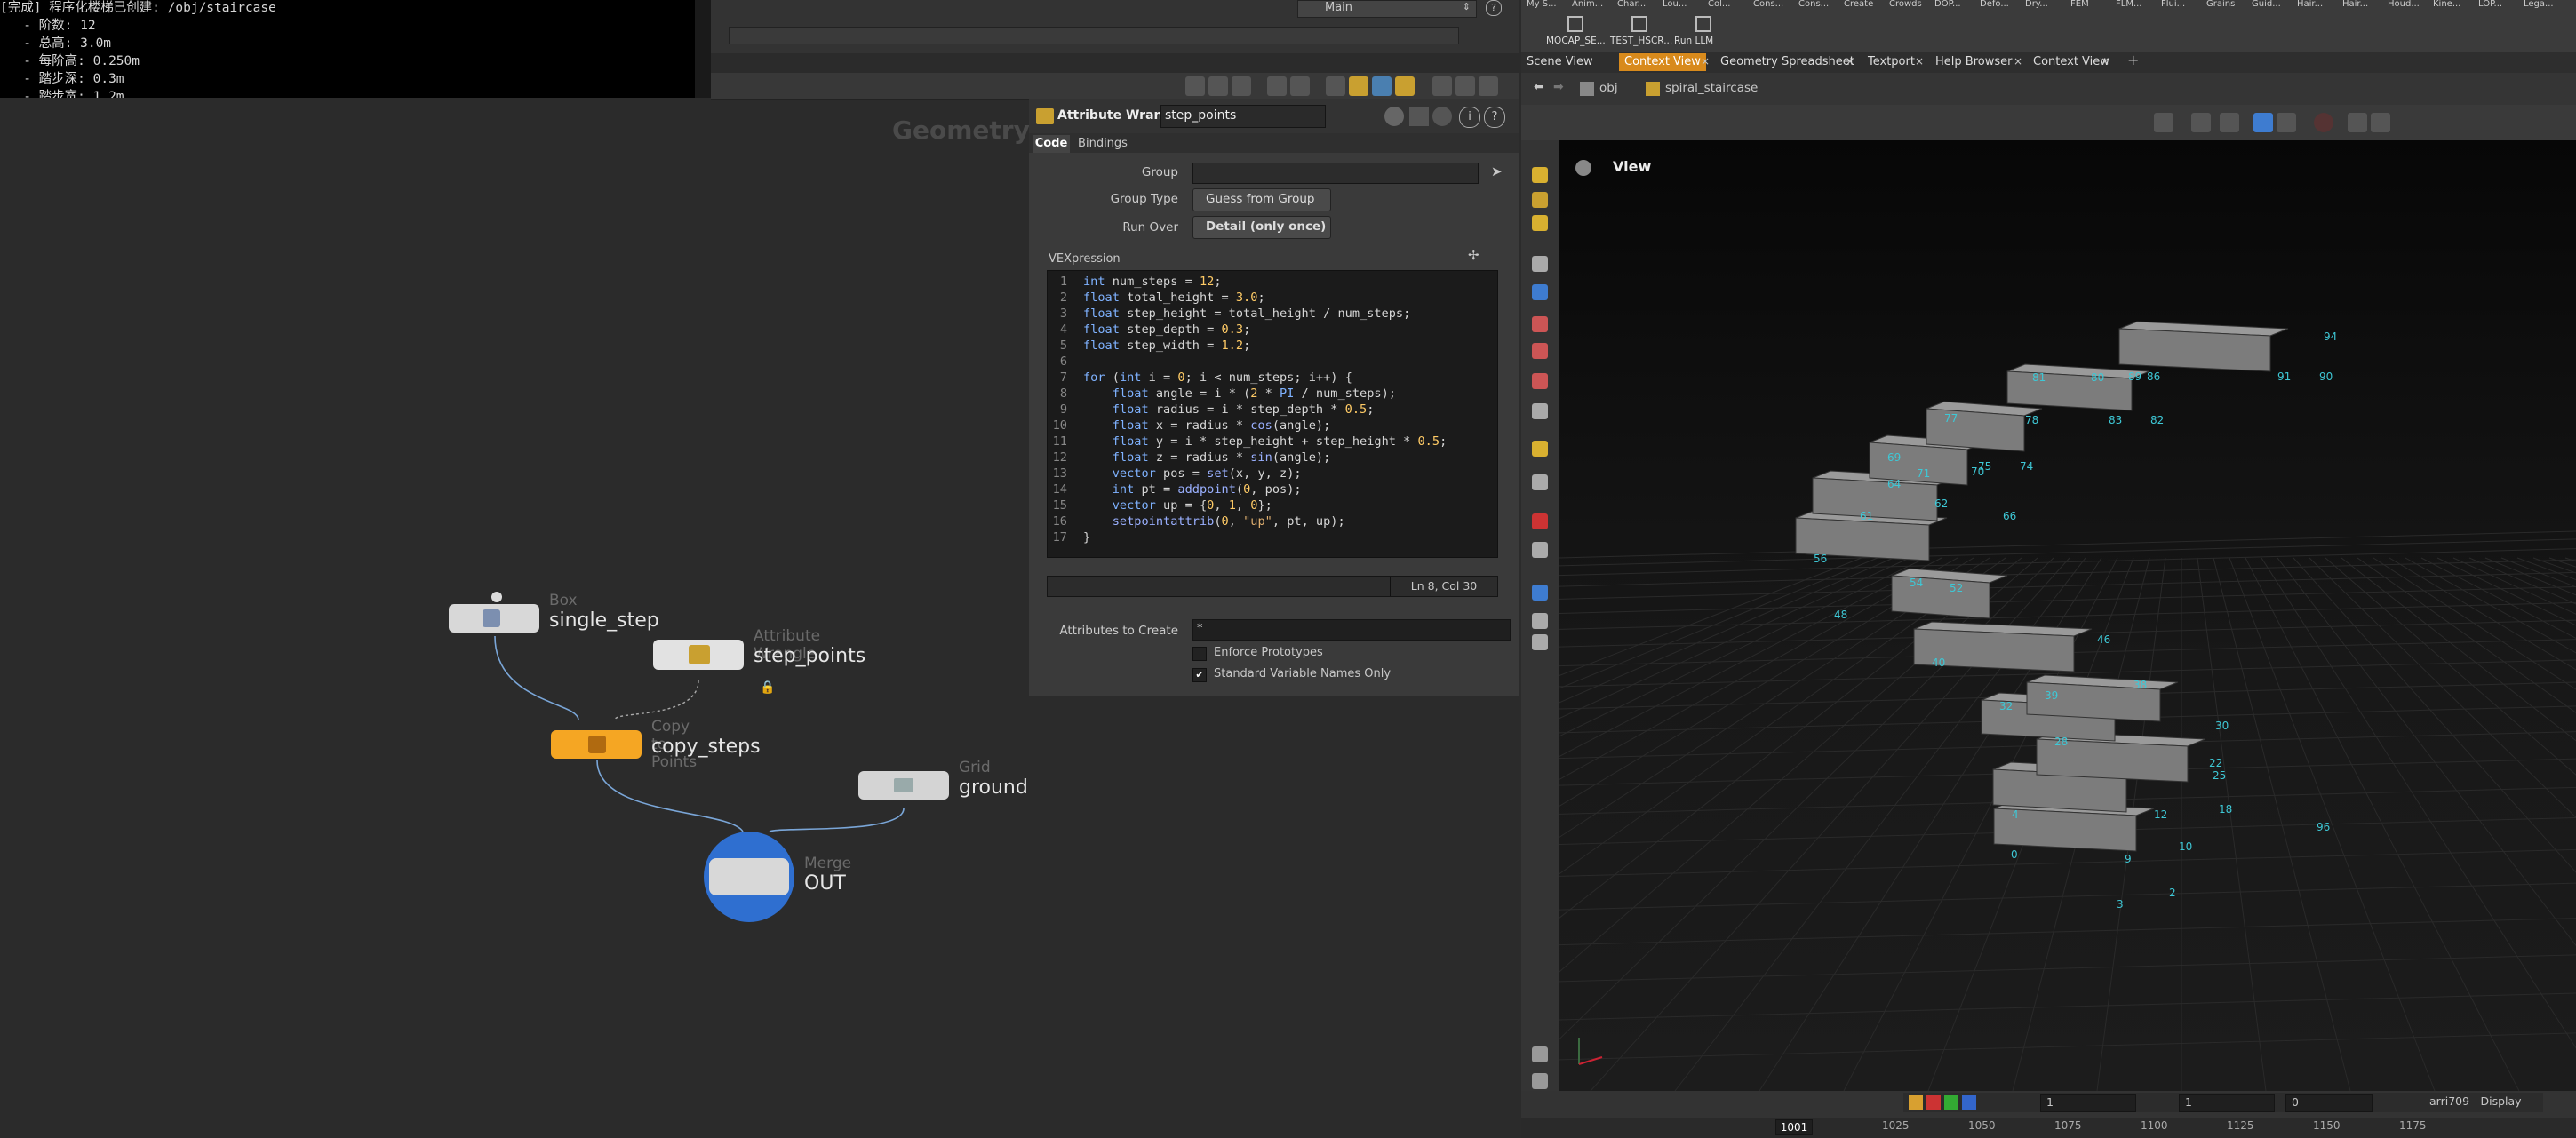 The image size is (2576, 1138). I want to click on tab-geometry-spreadsheet: Geometry Spreadsheet, so click(1787, 62).